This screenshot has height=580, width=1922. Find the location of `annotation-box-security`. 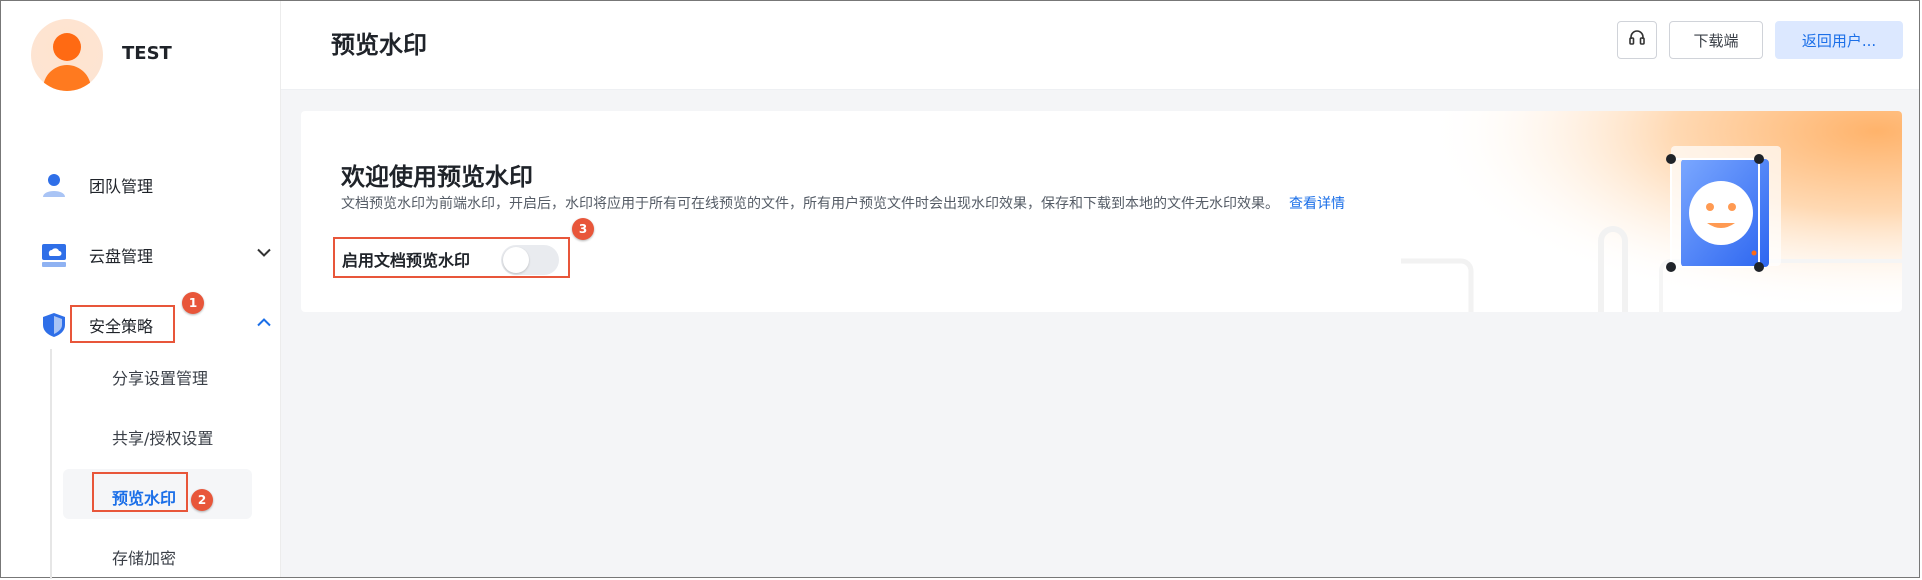

annotation-box-security is located at coordinates (122, 324).